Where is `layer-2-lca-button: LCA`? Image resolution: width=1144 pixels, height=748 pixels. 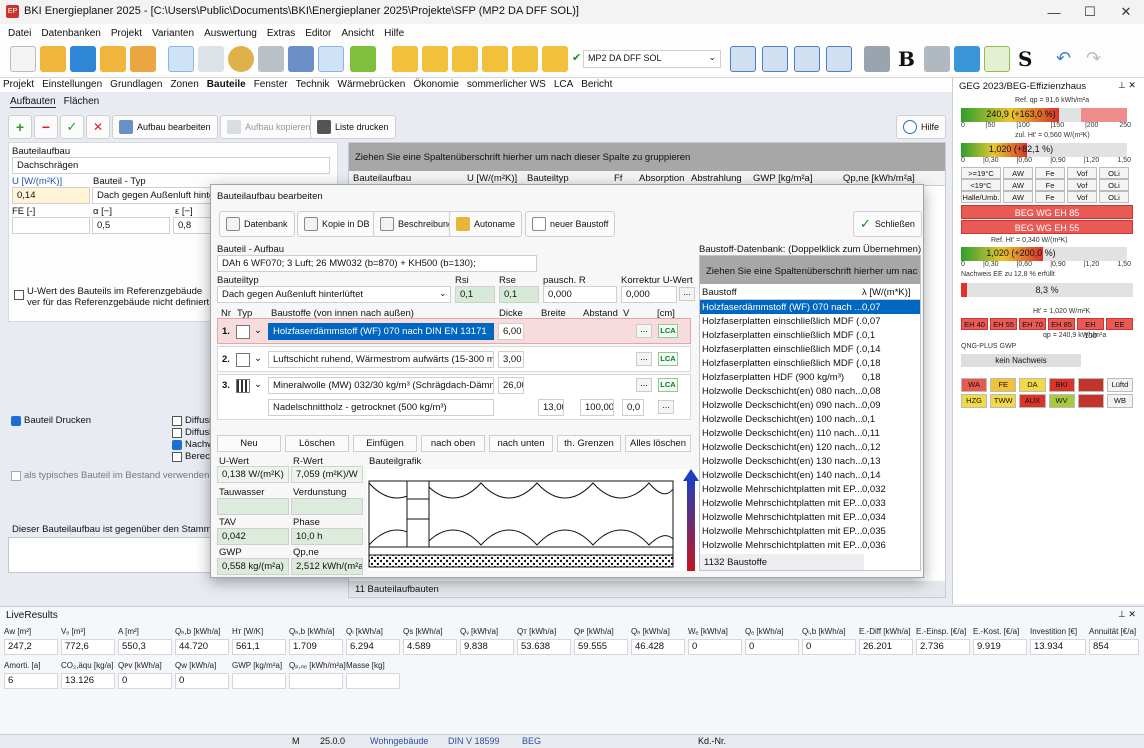
layer-2-lca-button: LCA is located at coordinates (668, 359).